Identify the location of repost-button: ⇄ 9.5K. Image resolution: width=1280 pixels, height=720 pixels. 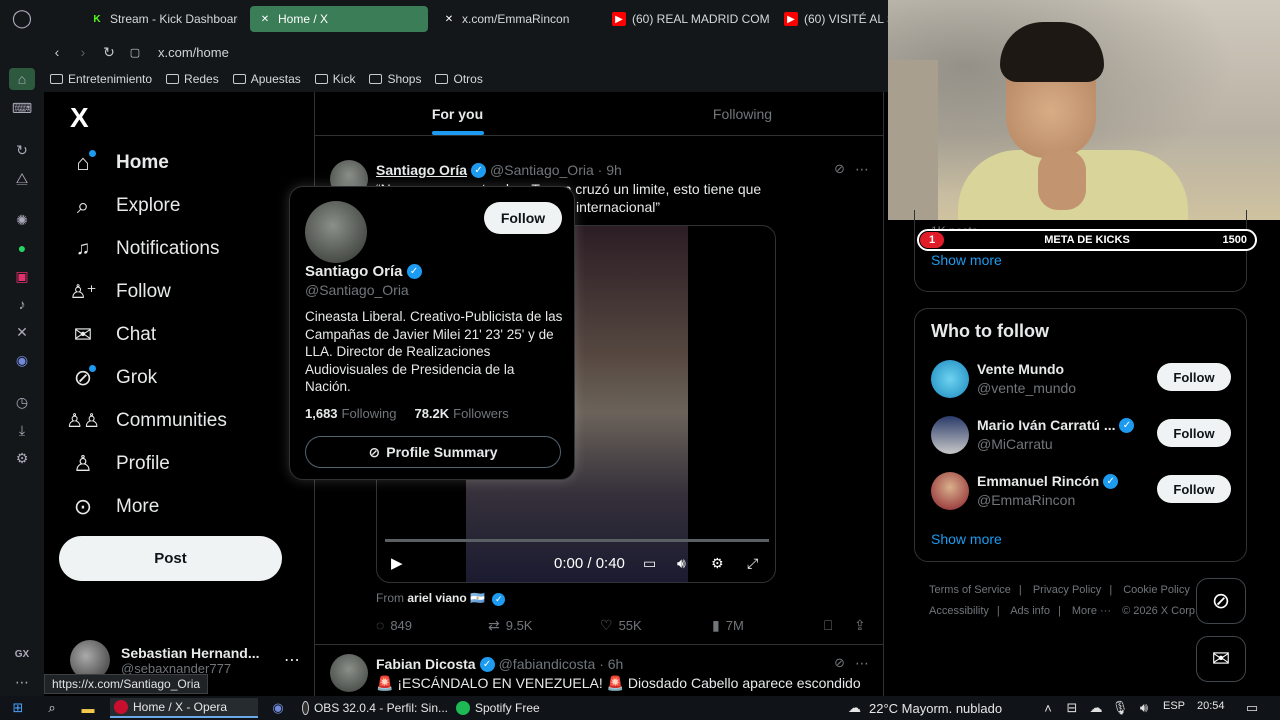
(510, 625).